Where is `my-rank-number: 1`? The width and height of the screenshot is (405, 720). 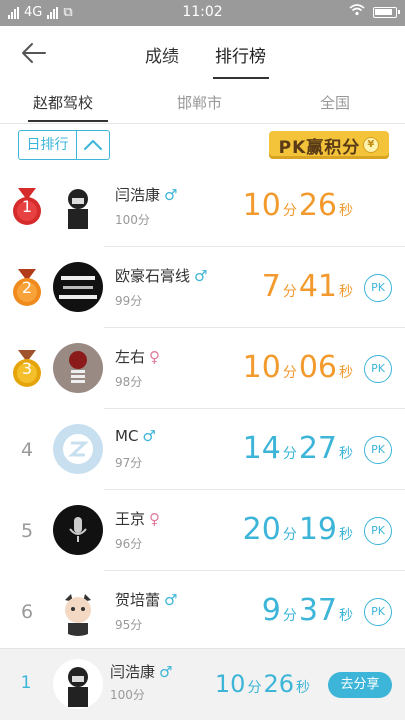
my-rank-number: 1 is located at coordinates (26, 683).